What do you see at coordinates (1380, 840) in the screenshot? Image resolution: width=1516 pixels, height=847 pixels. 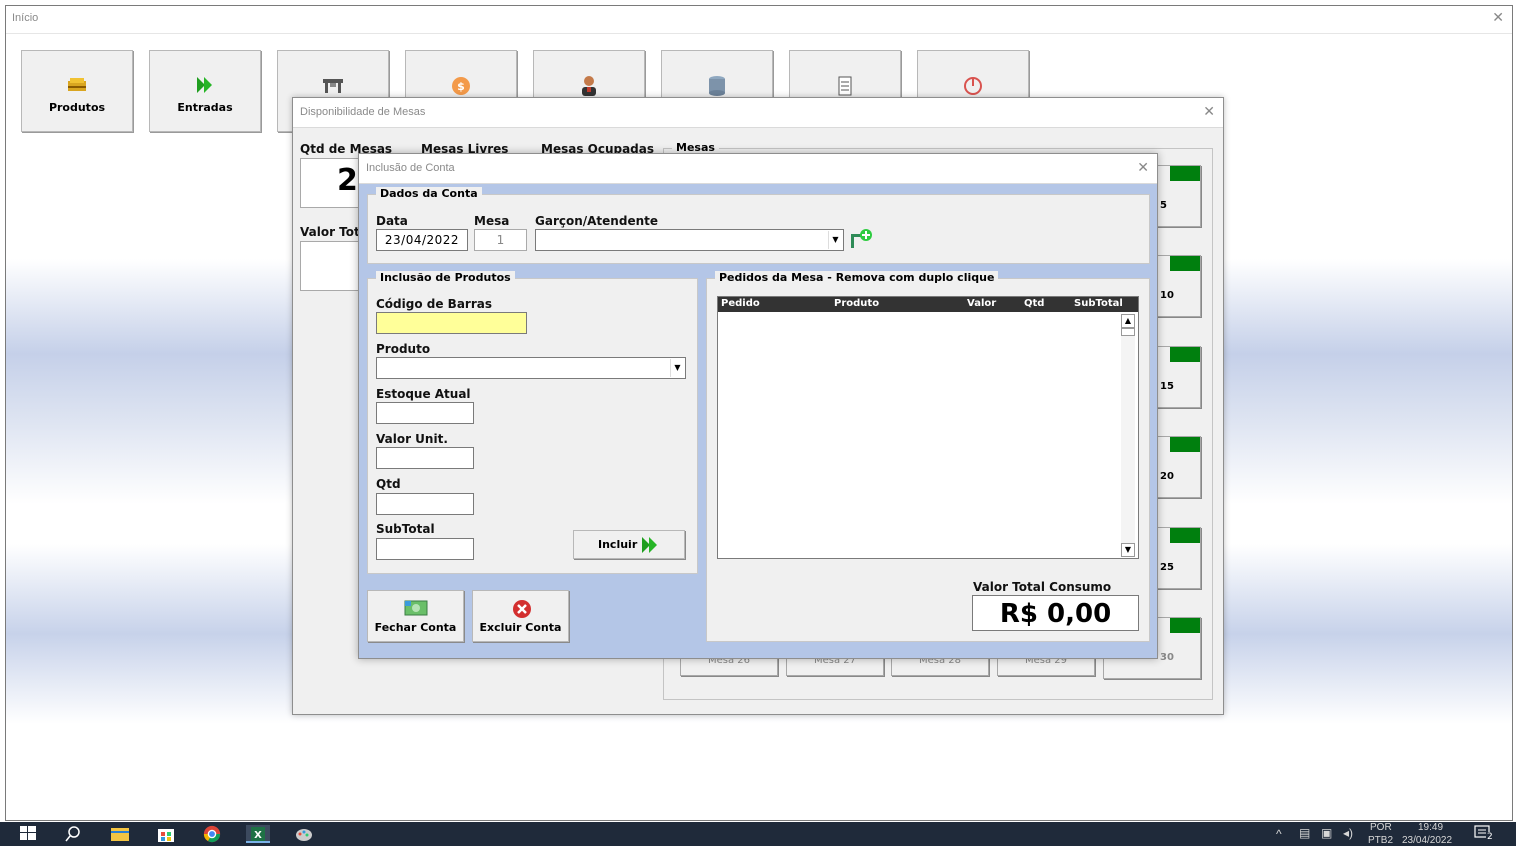 I see `language-bottom: PTB2` at bounding box center [1380, 840].